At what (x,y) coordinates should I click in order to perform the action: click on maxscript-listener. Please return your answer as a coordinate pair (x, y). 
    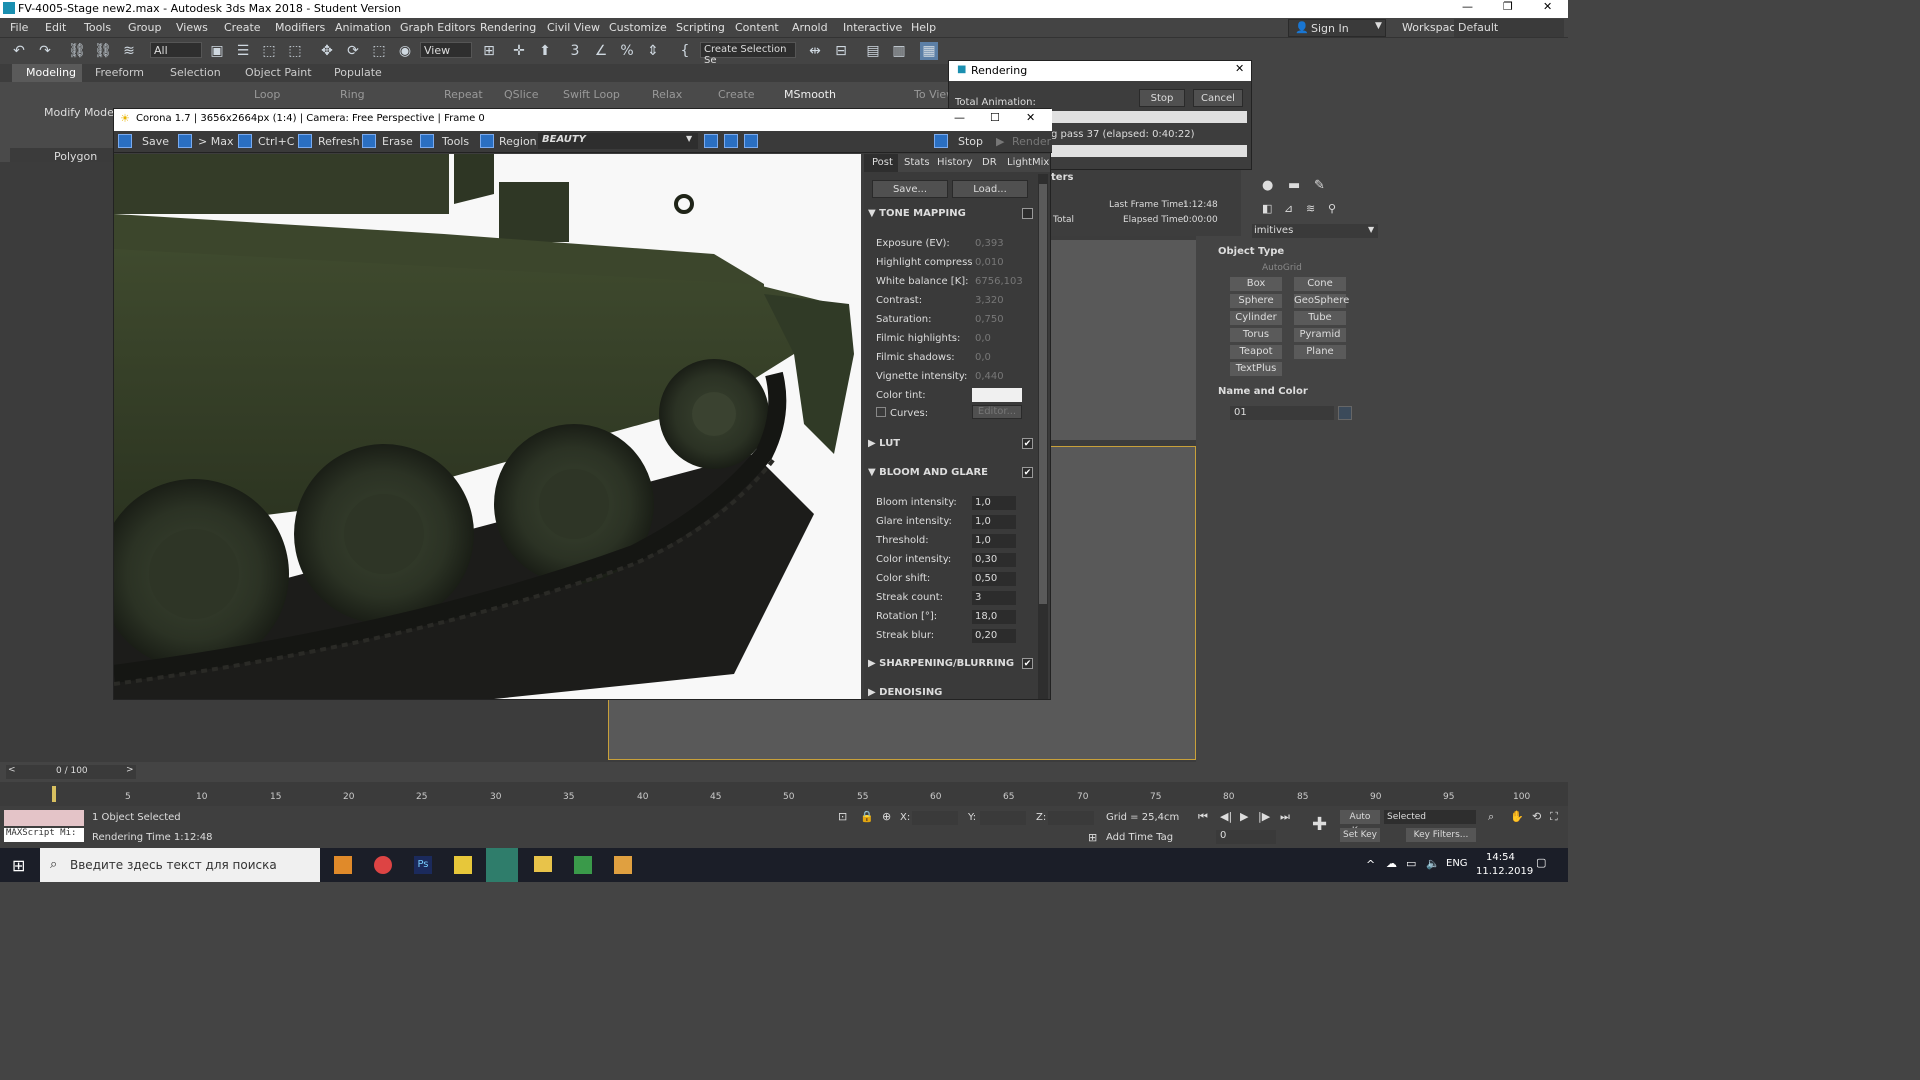
    Looking at the image, I should click on (44, 818).